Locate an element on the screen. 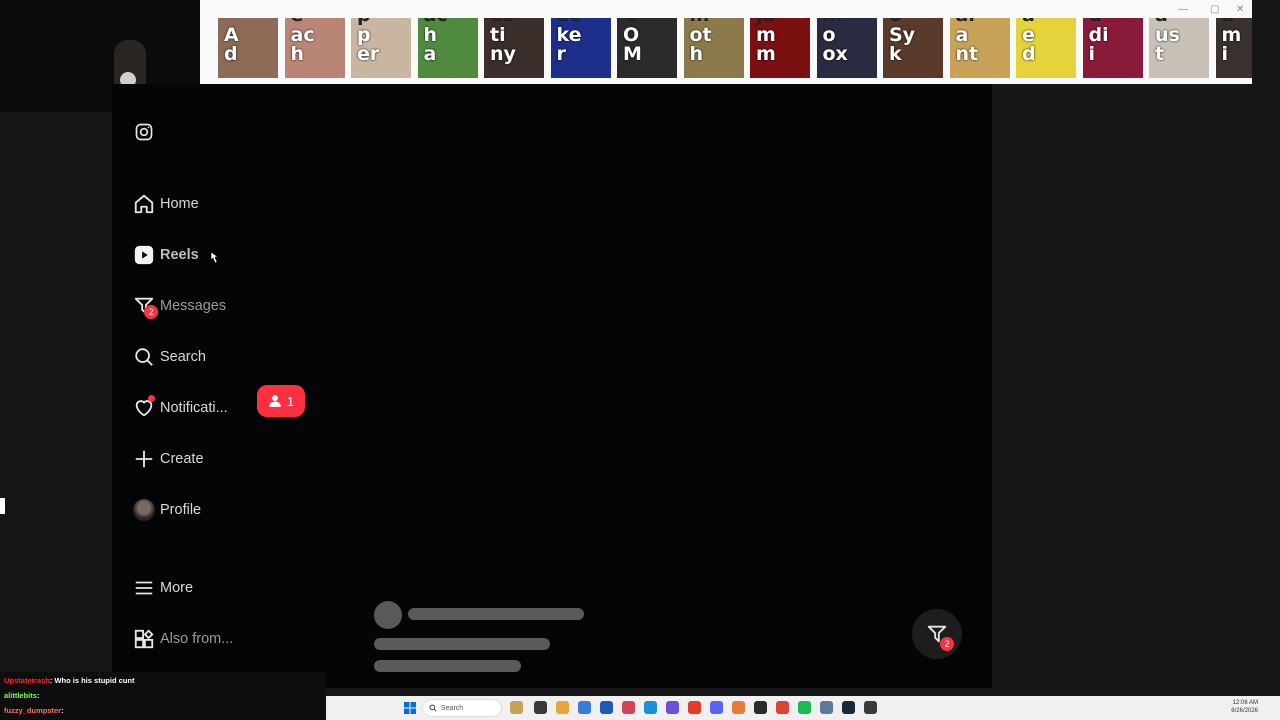  emote-tile: mo ox is located at coordinates (846, 48).